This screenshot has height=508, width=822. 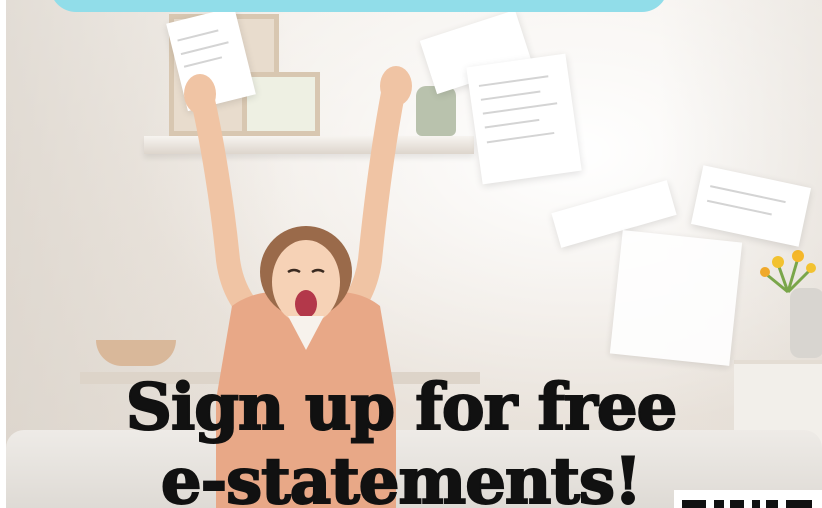 What do you see at coordinates (359, 6) in the screenshot?
I see `top-banner` at bounding box center [359, 6].